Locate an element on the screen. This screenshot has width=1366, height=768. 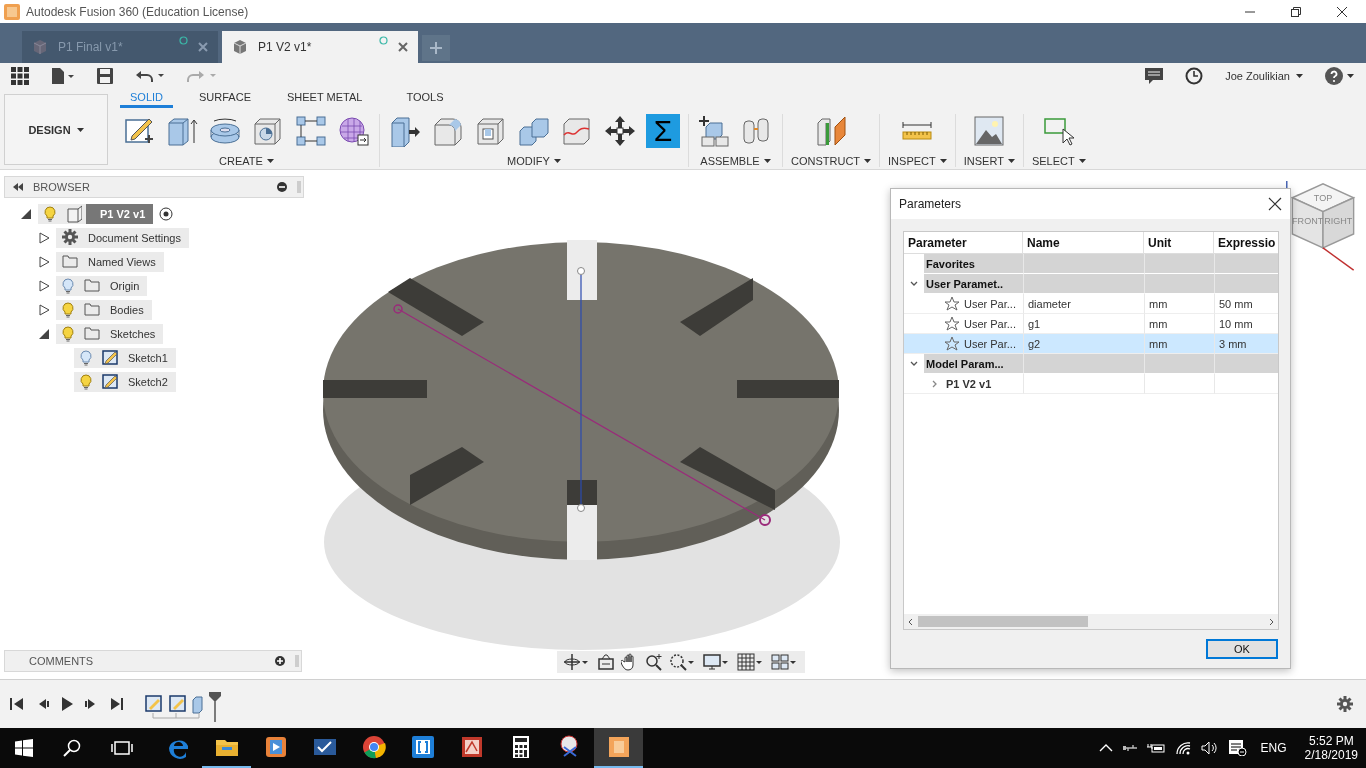
table-row: User Par... g1 mm 10 mm is located at coordinates (1091, 324).